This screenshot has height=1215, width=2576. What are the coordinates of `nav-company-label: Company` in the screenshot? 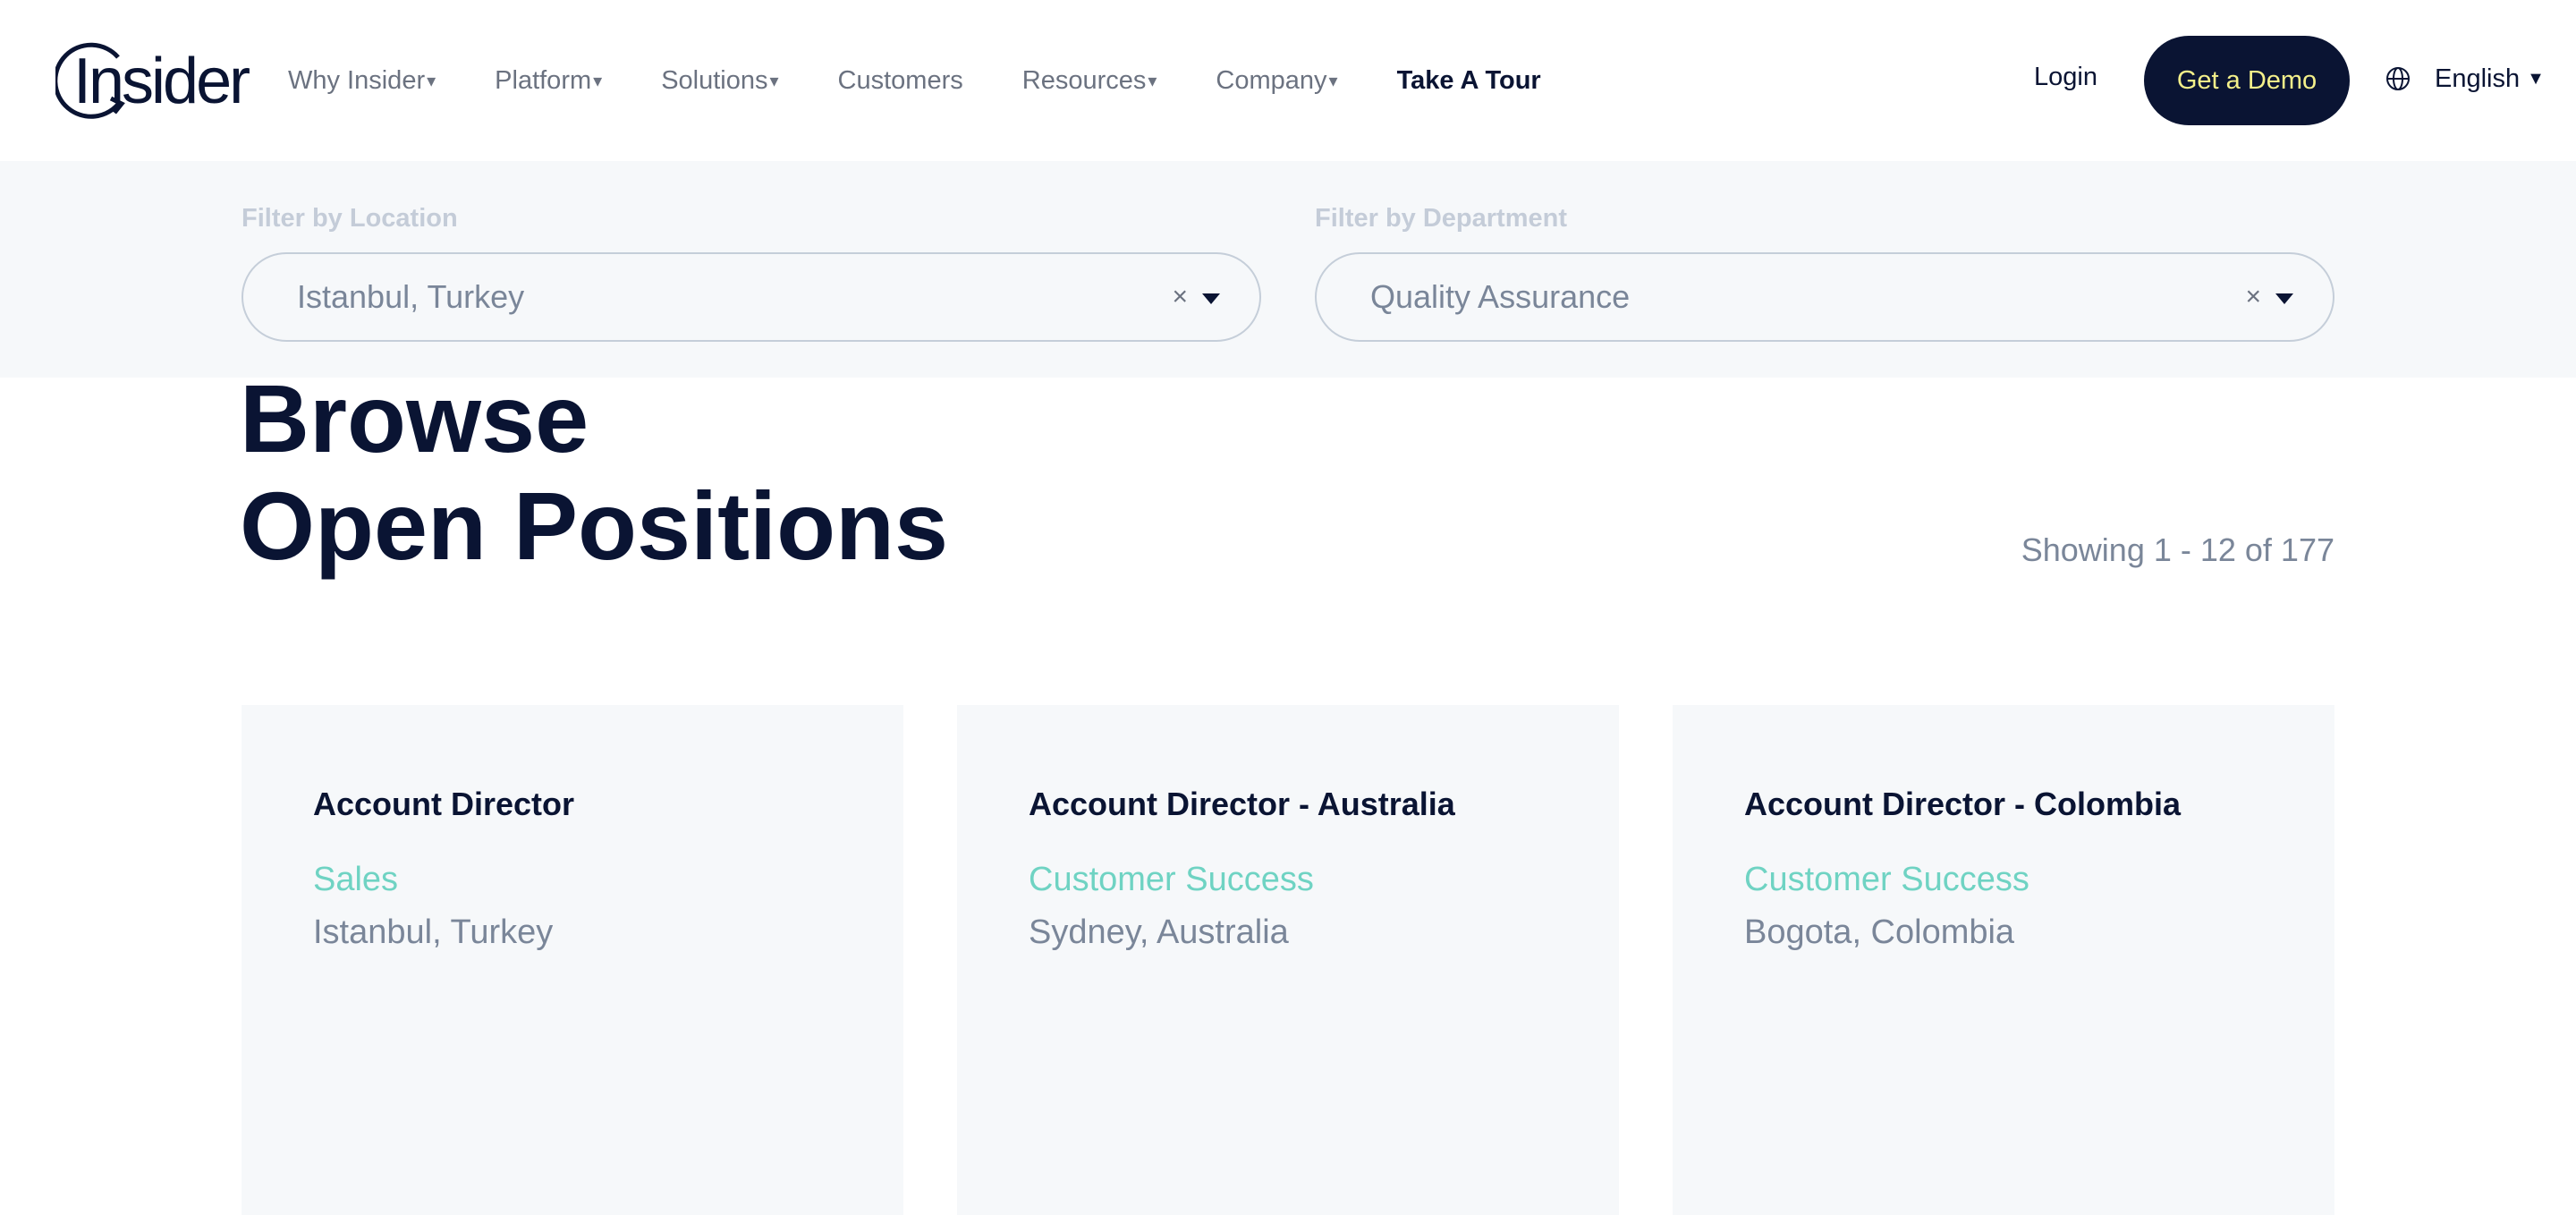 It's located at (1271, 80).